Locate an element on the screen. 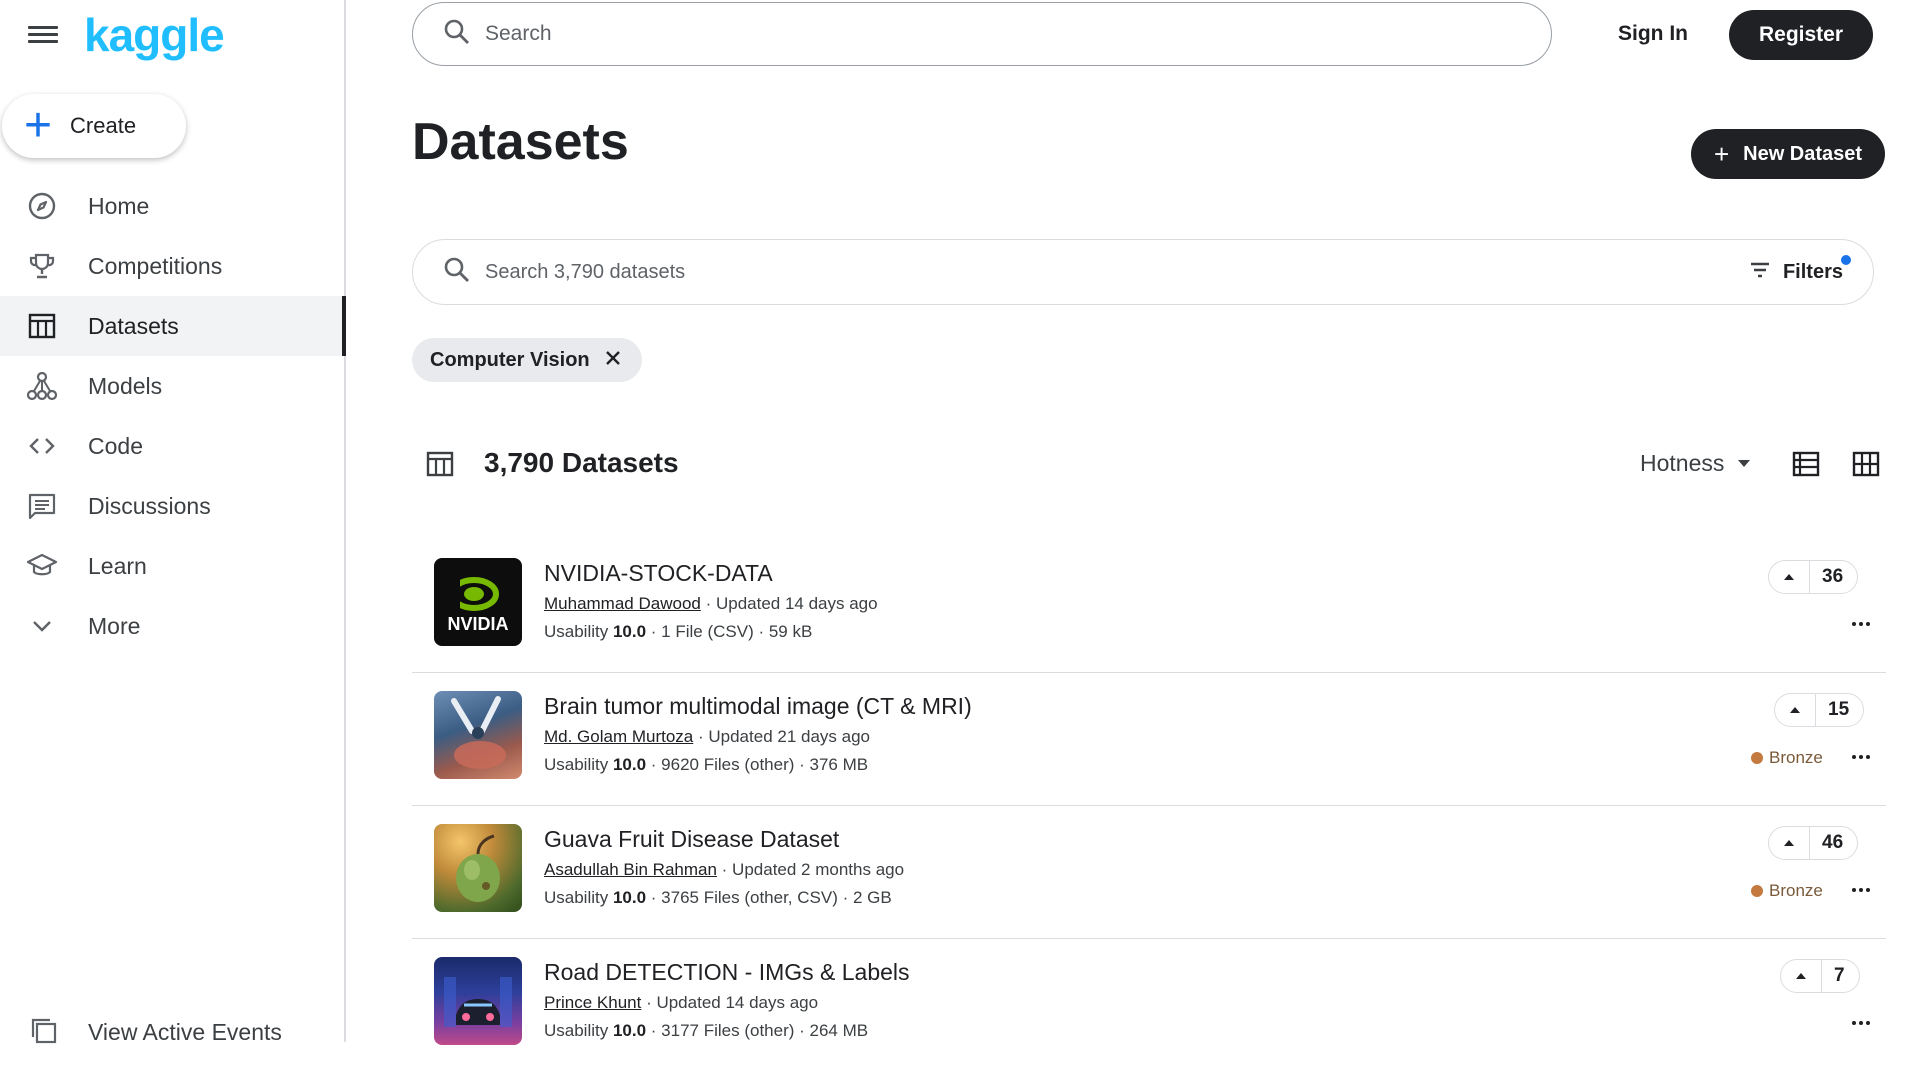 This screenshot has width=1920, height=1072. new-dataset-button: + New Dataset is located at coordinates (1788, 154).